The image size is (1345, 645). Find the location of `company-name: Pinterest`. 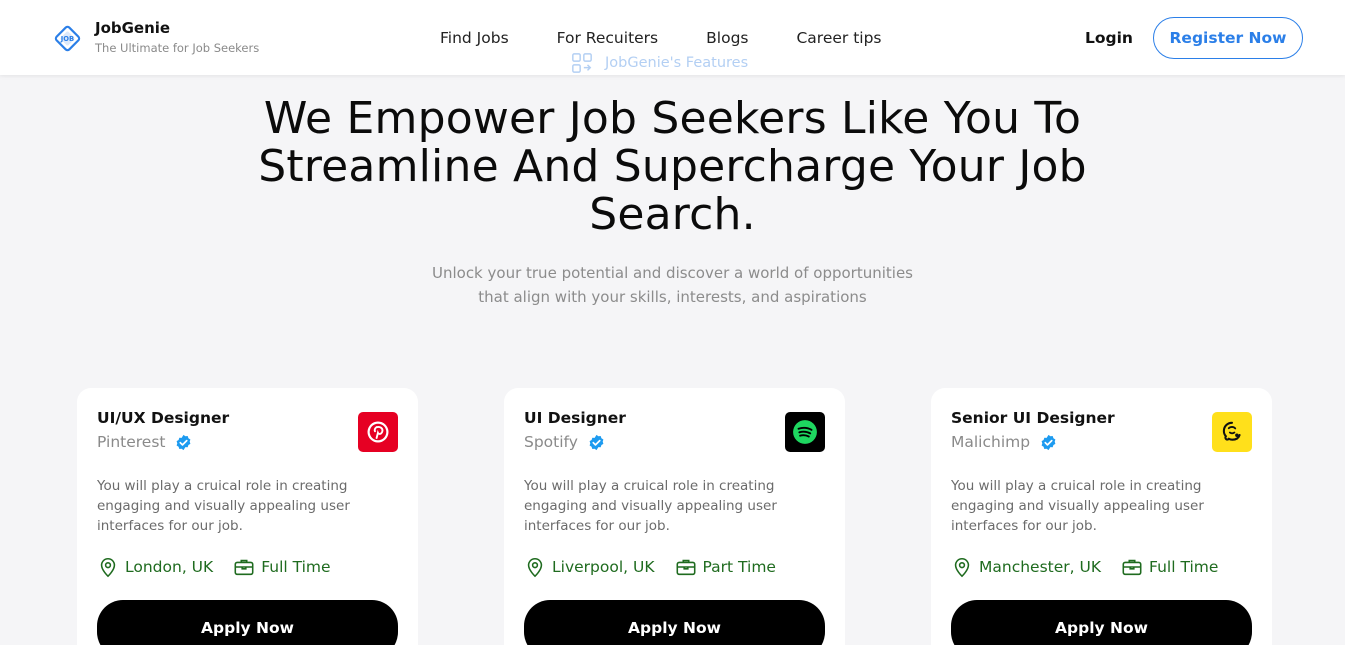

company-name: Pinterest is located at coordinates (131, 442).